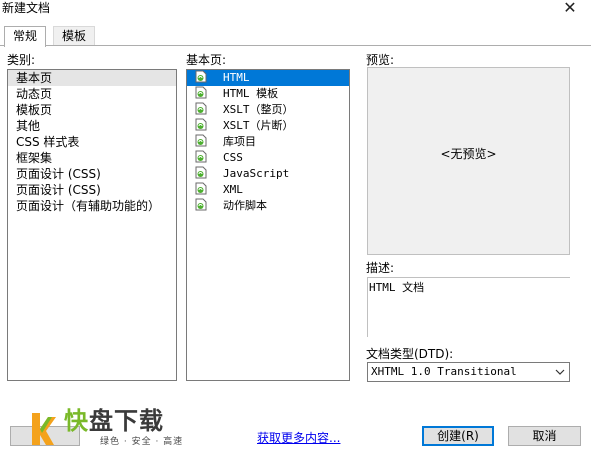  Describe the element at coordinates (410, 354) in the screenshot. I see `doctype-label: 文档类型(DTD):` at that location.